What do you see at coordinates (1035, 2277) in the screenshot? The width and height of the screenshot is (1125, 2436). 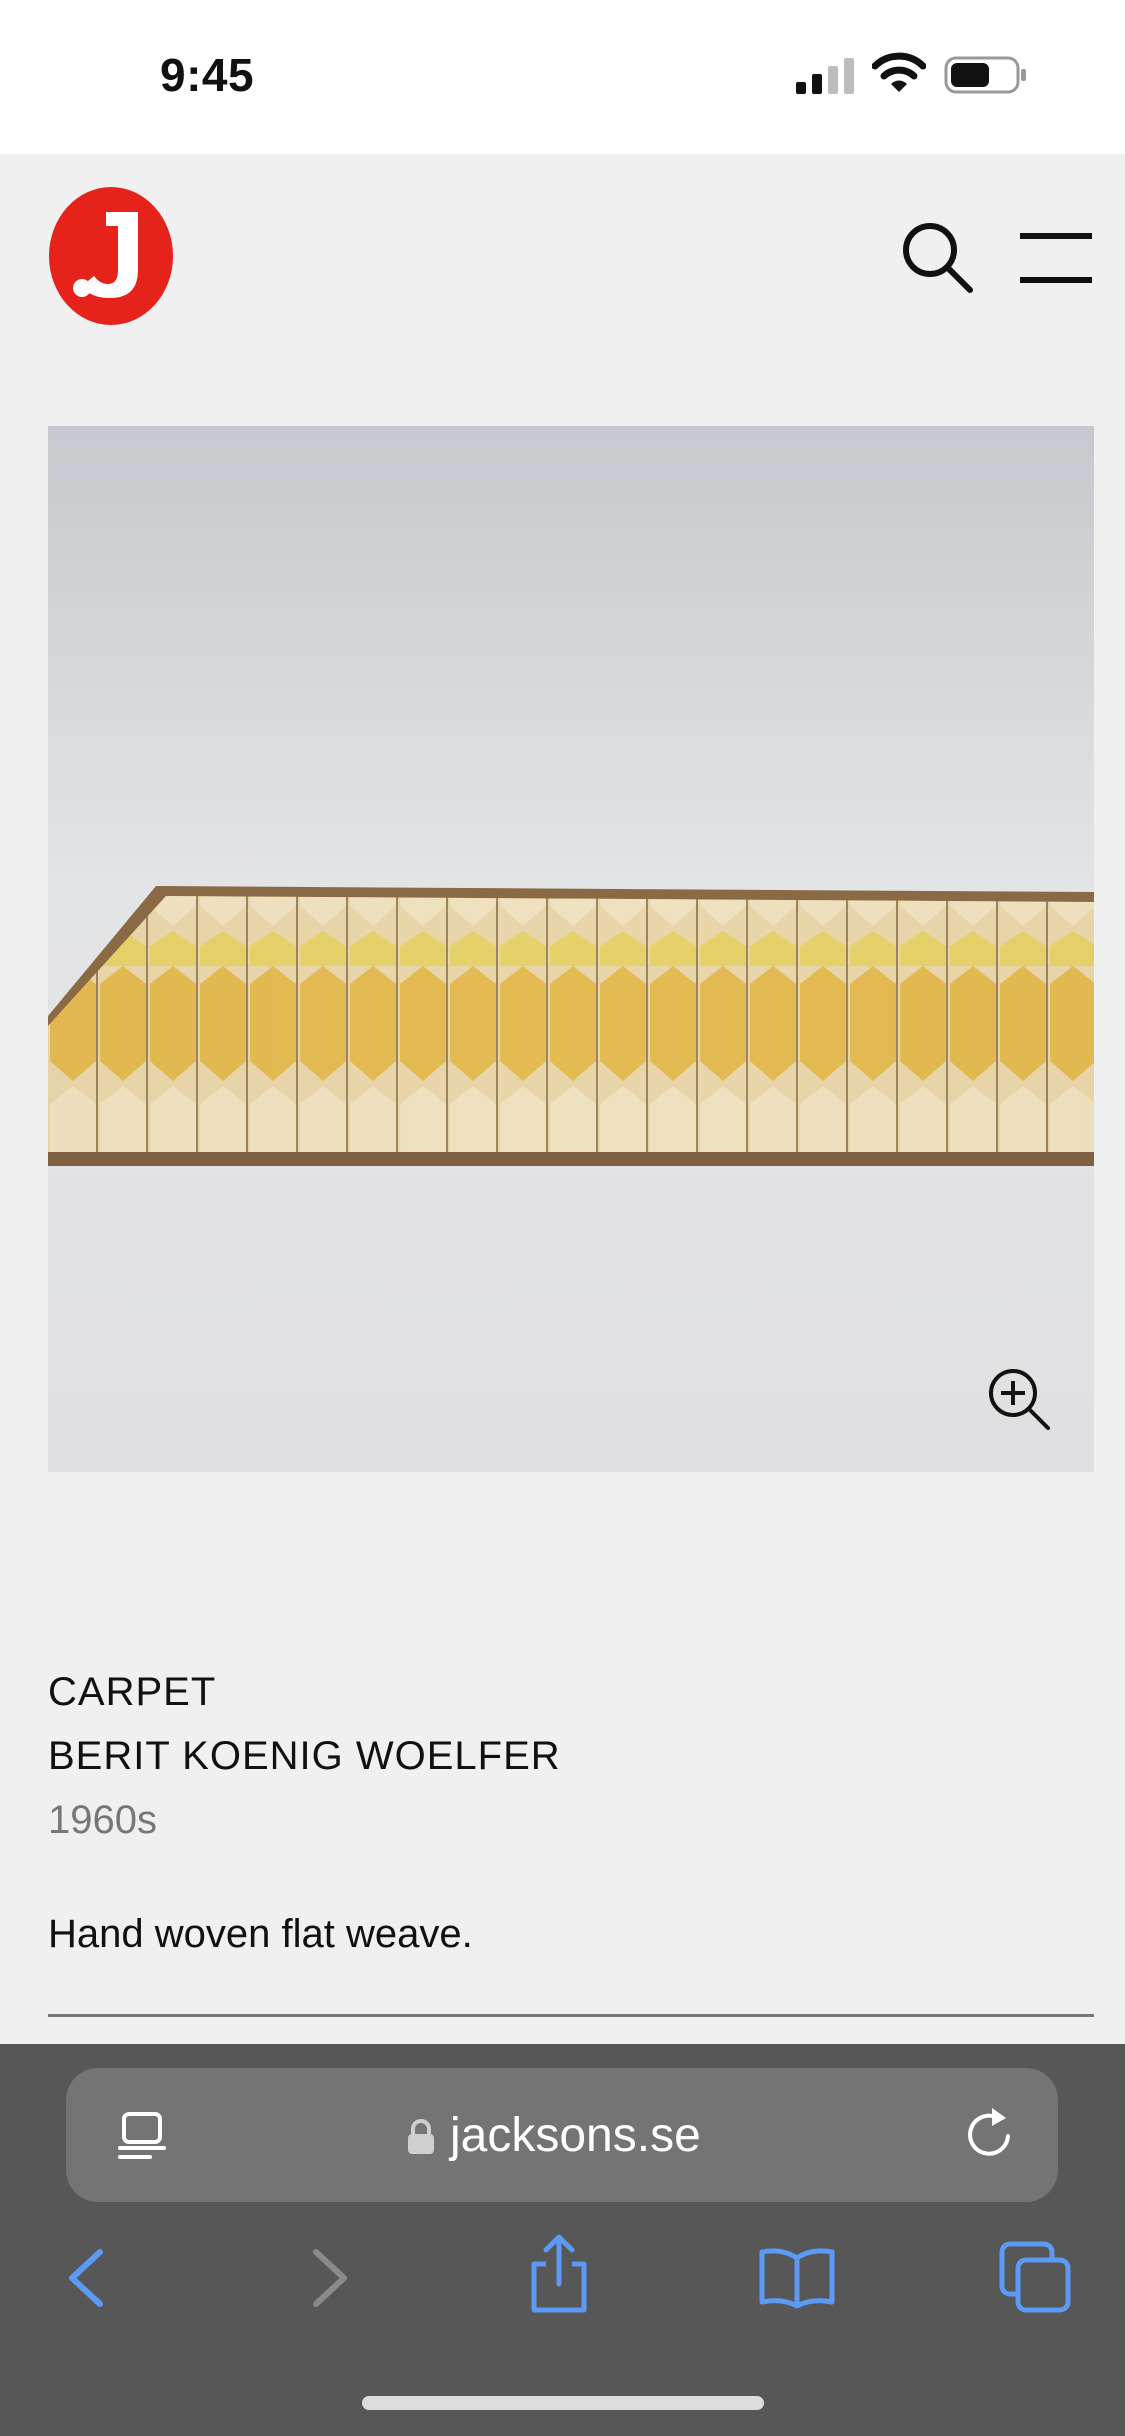 I see `tabs-icon` at bounding box center [1035, 2277].